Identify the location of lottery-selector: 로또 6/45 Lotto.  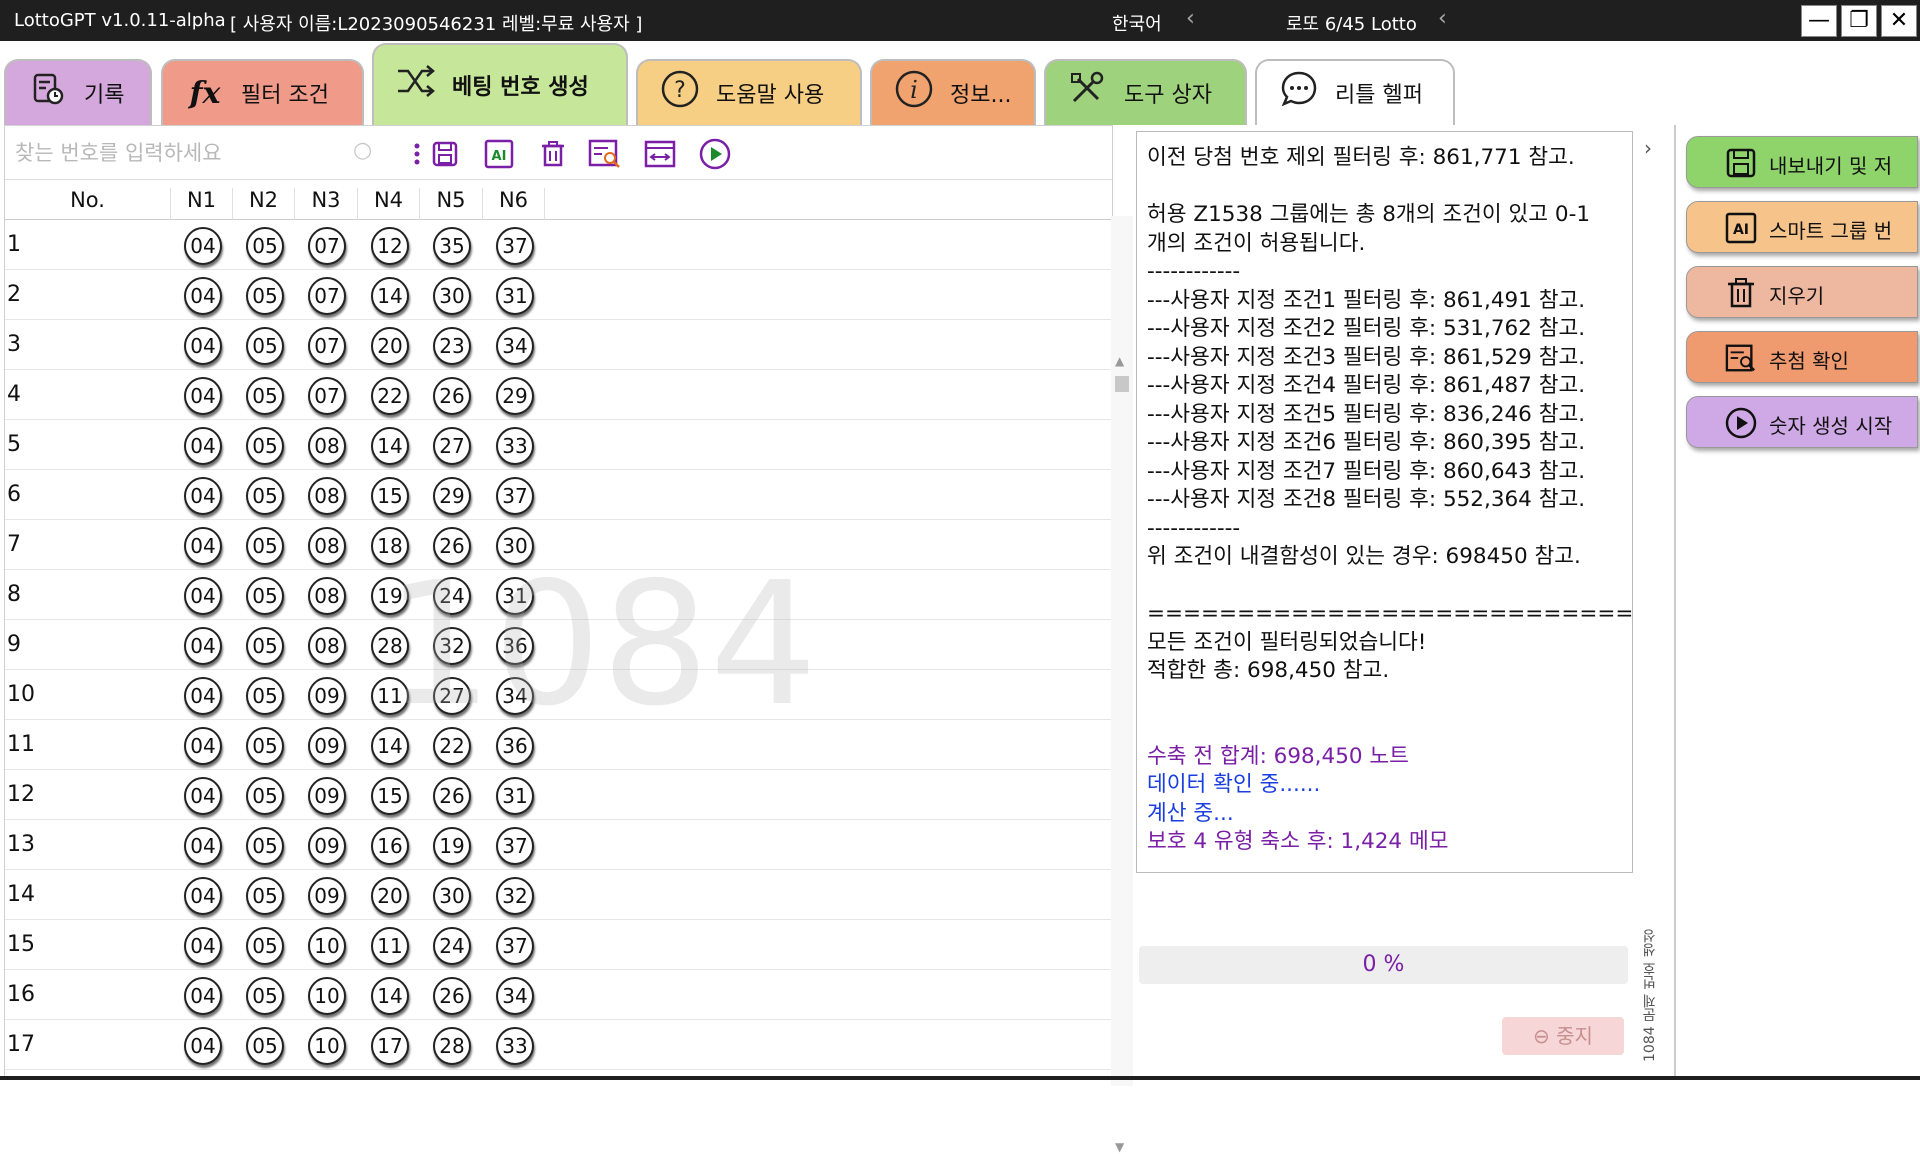
(1351, 23).